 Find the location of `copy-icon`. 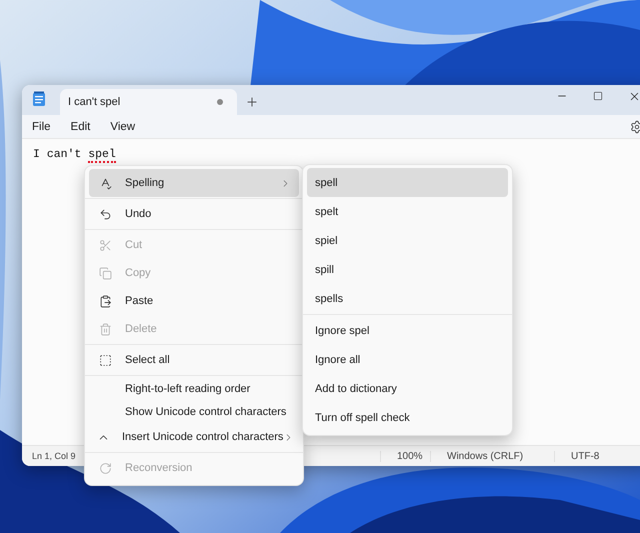

copy-icon is located at coordinates (105, 273).